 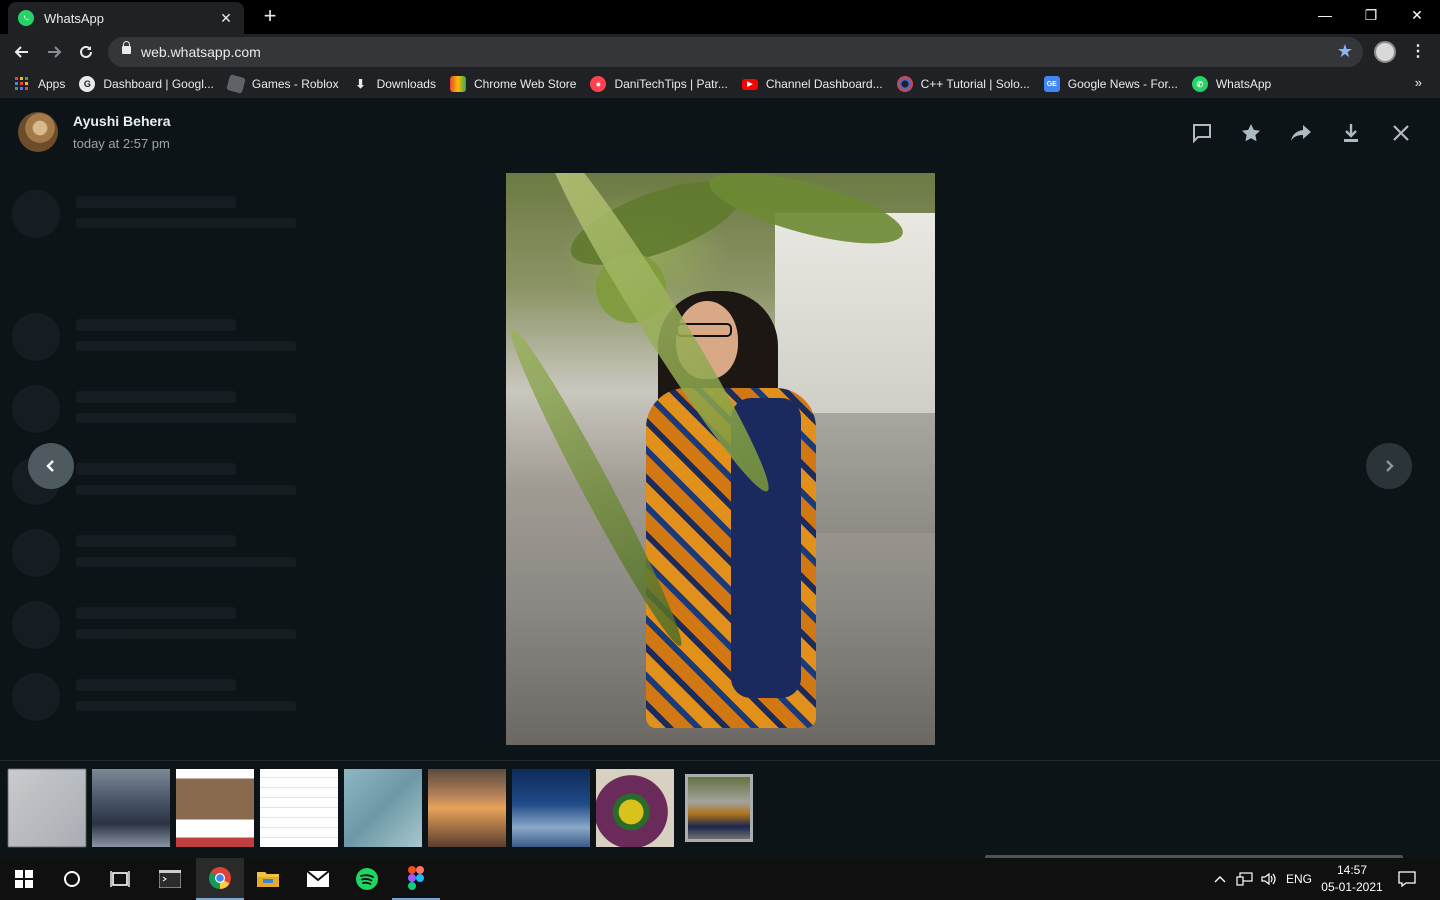 What do you see at coordinates (720, 17) in the screenshot?
I see `browser-tab-strip: WhatsApp ✕ + — ❐ ✕` at bounding box center [720, 17].